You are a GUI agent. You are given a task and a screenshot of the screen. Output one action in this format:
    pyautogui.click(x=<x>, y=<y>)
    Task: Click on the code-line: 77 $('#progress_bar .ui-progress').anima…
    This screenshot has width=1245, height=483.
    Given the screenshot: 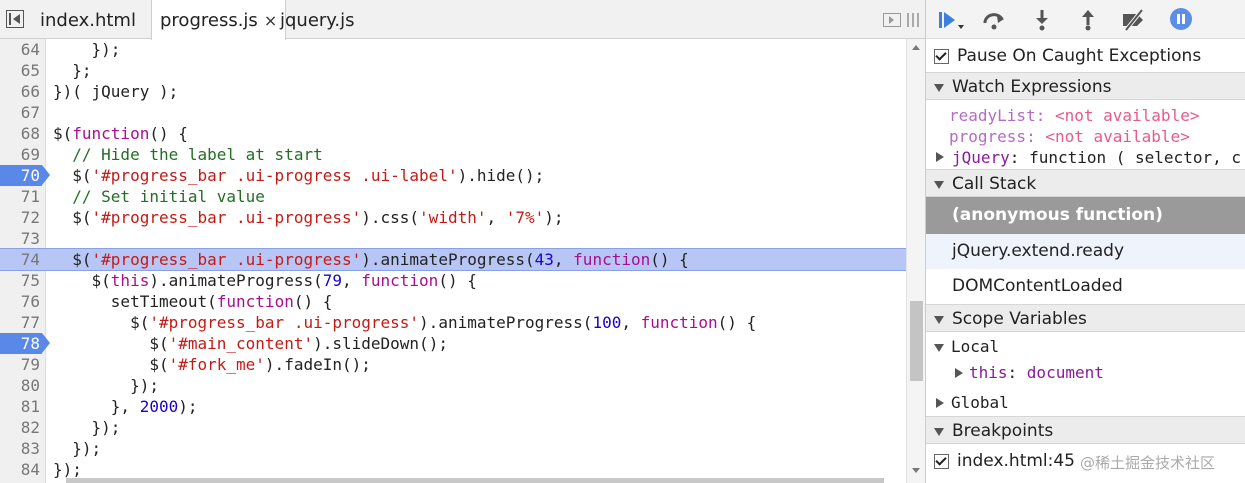 What is the action you would take?
    pyautogui.click(x=453, y=322)
    